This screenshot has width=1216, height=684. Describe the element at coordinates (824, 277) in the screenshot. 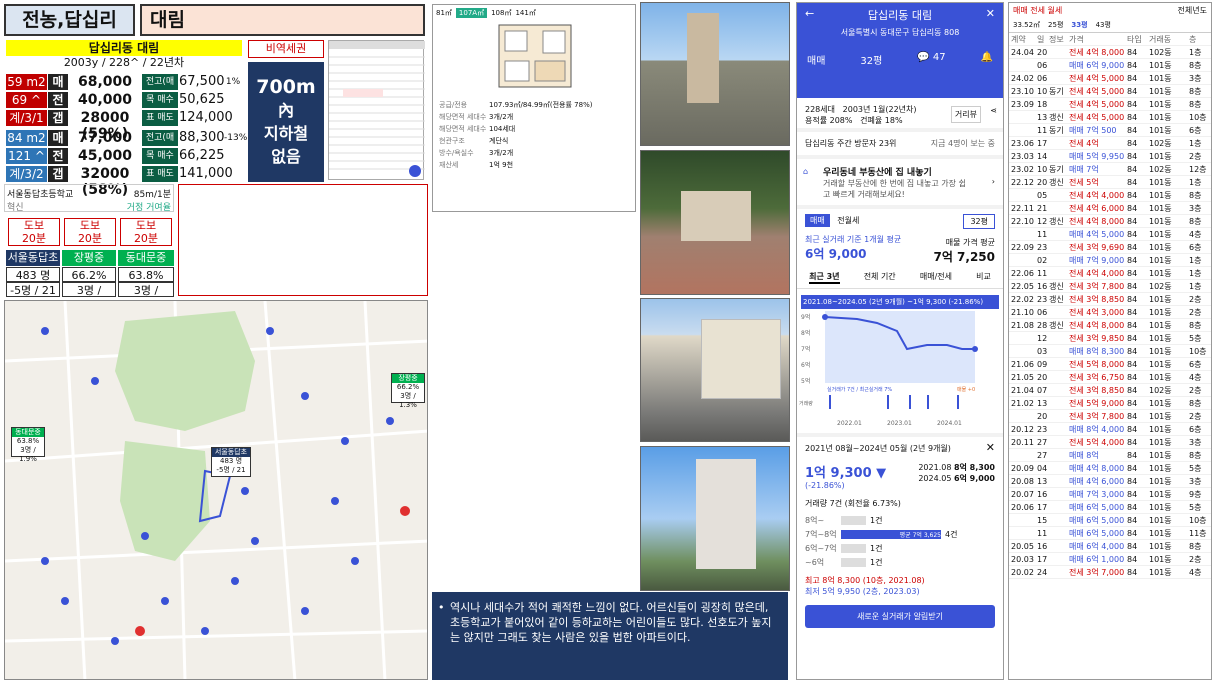

I see `period-tab: 최근 3년` at that location.